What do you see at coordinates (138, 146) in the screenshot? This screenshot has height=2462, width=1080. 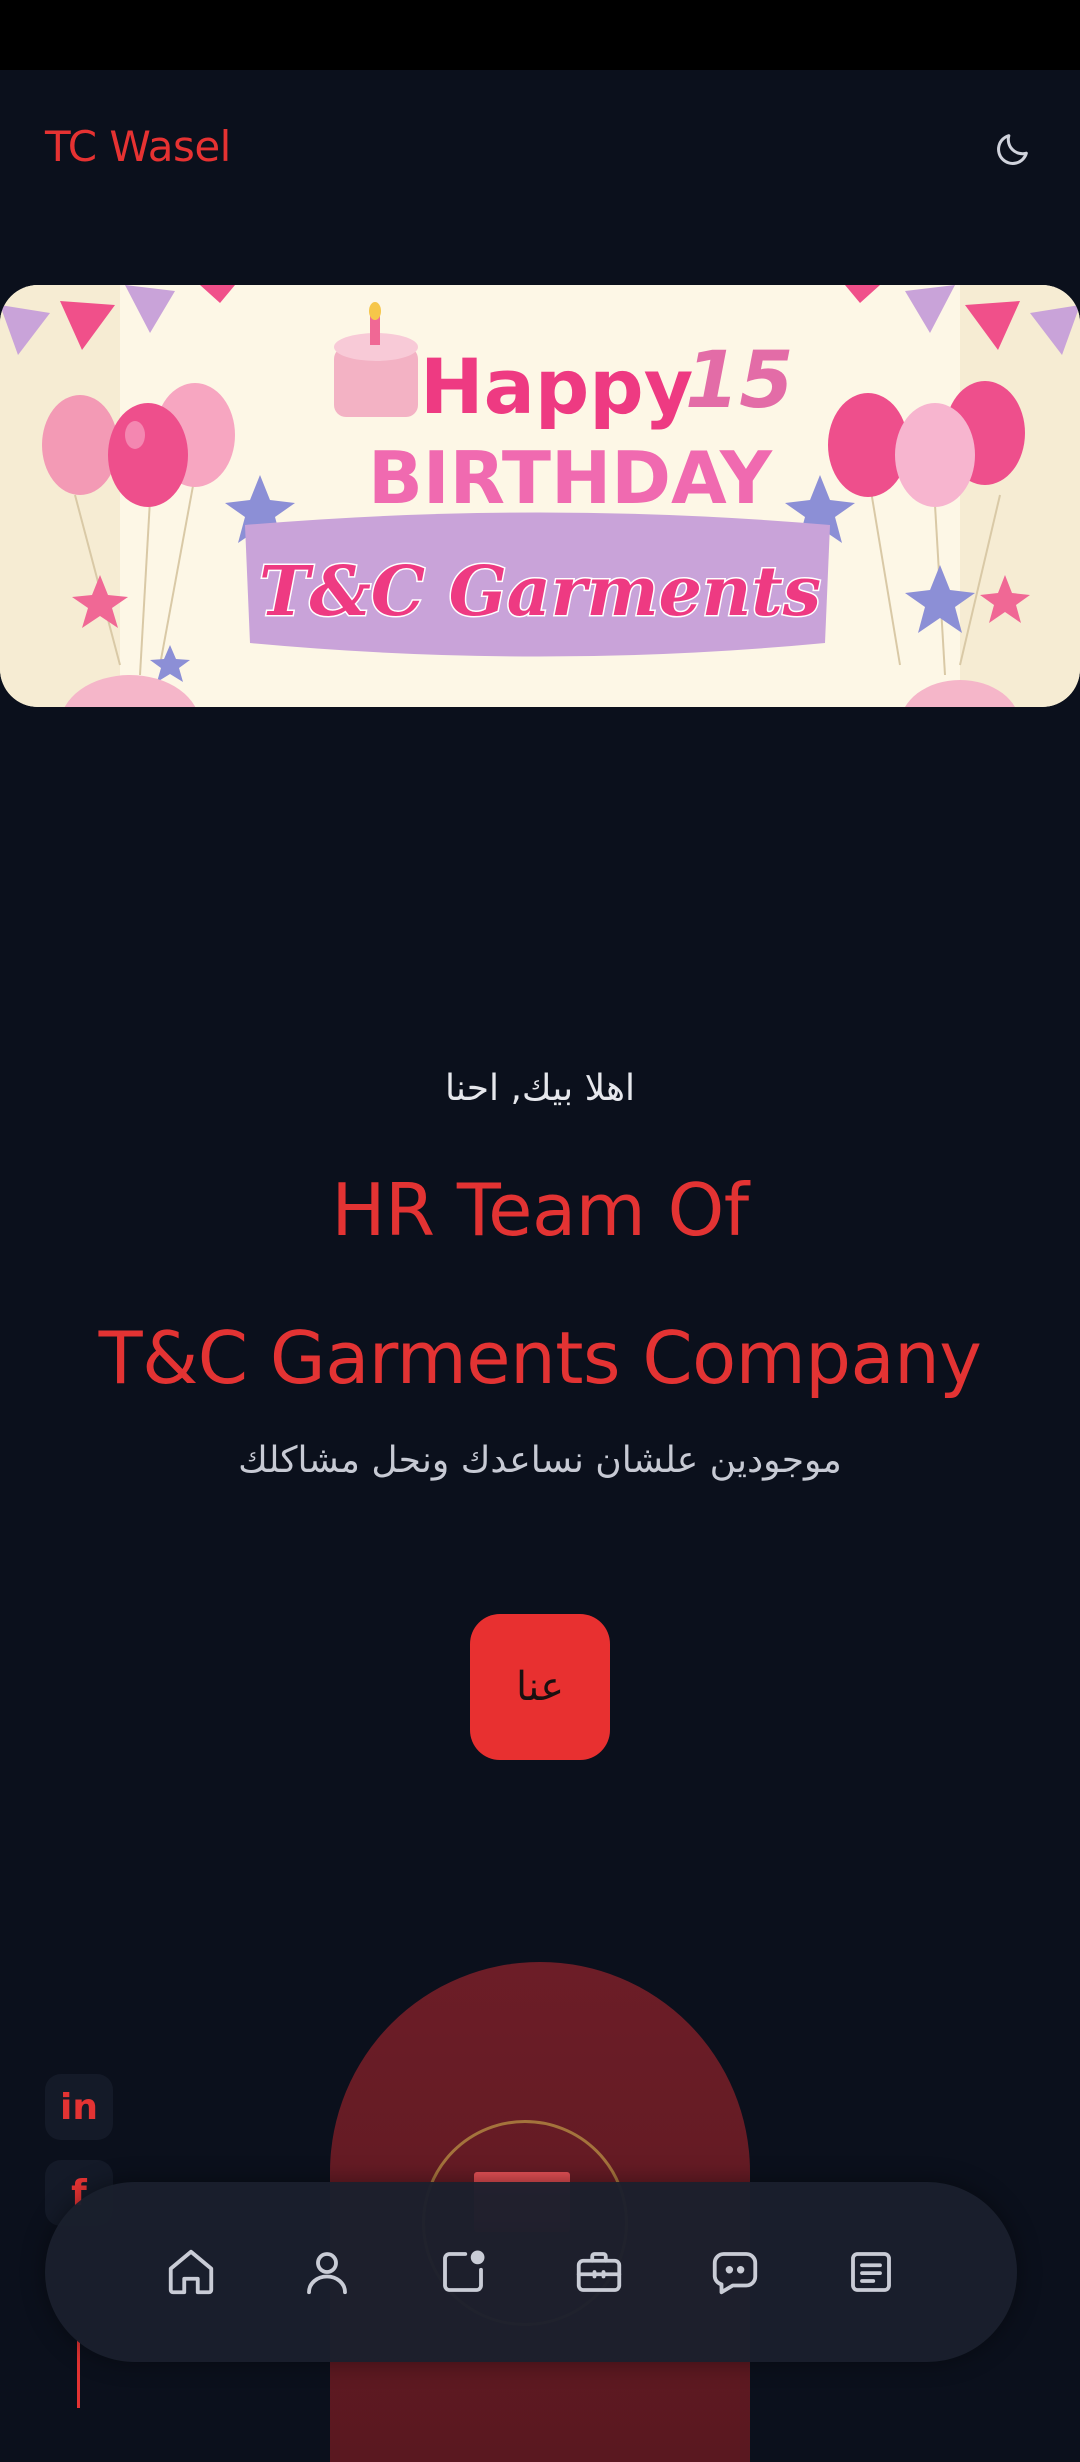 I see `brand-logo-text: TC Wasel` at bounding box center [138, 146].